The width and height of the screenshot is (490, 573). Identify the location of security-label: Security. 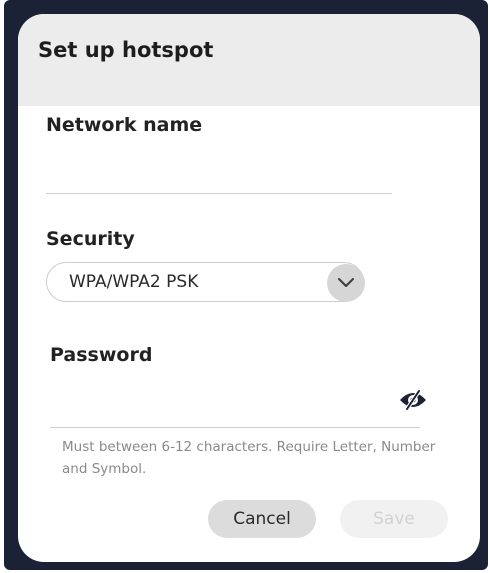
(90, 239).